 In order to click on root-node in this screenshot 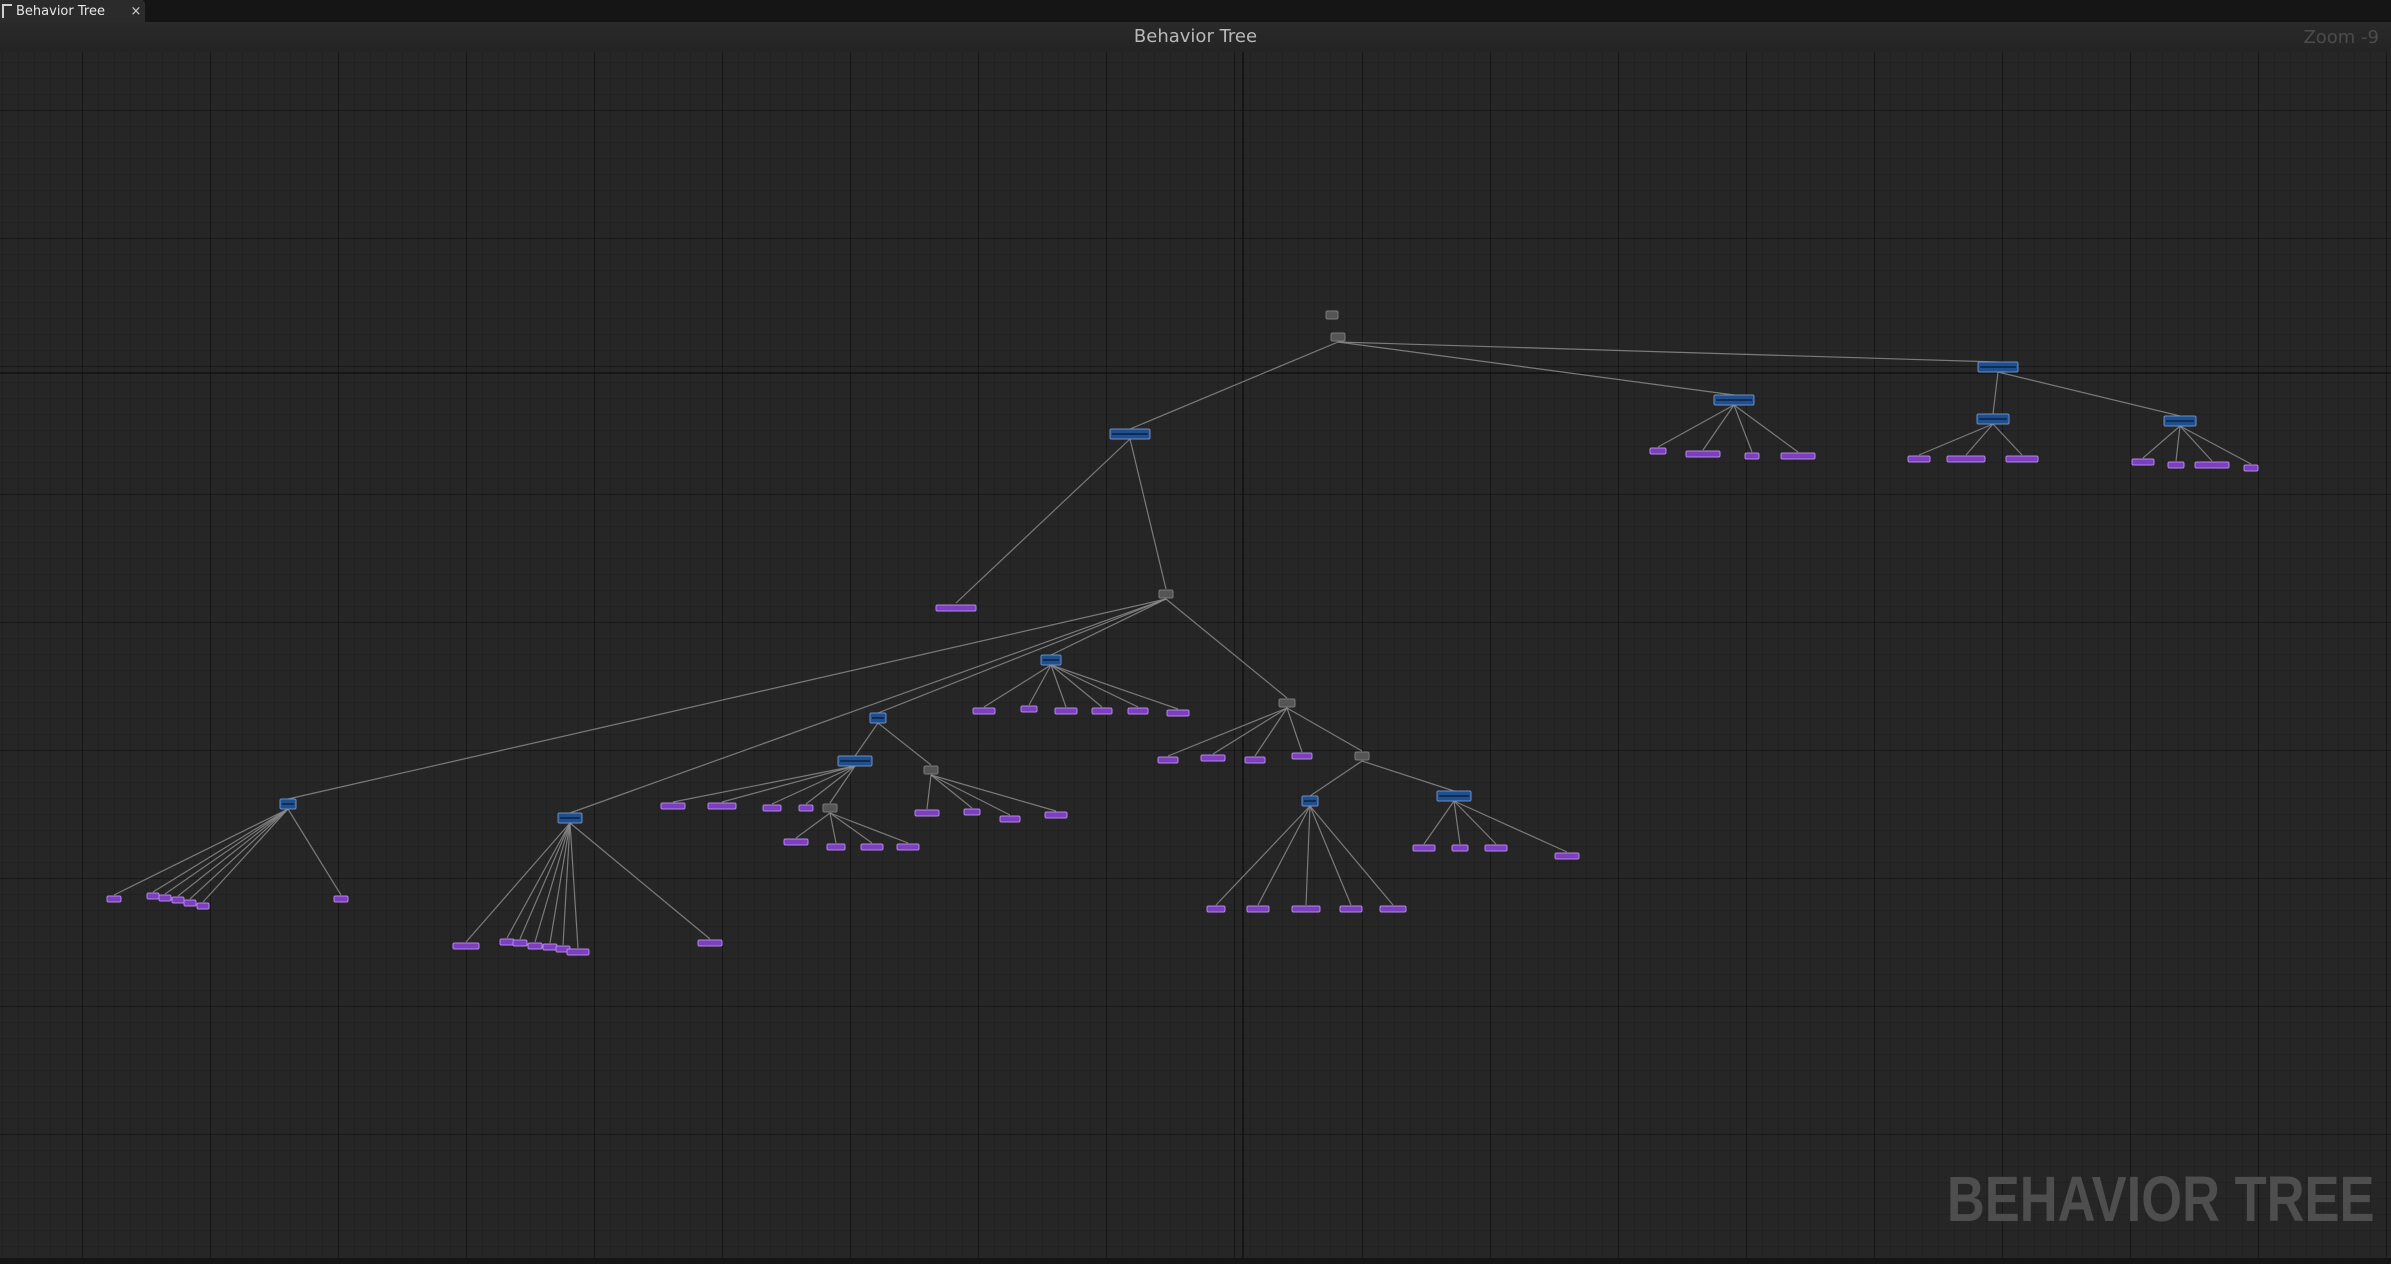, I will do `click(1332, 315)`.